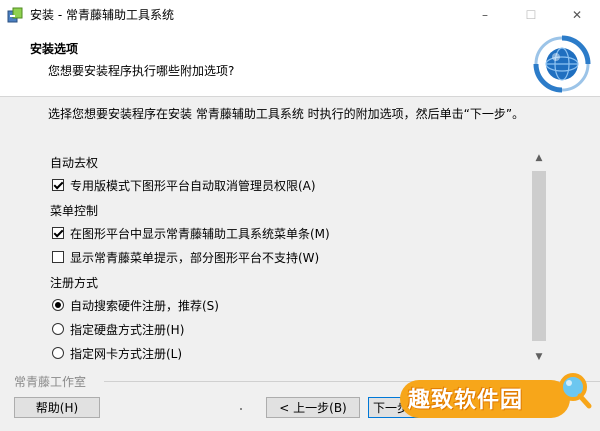  I want to click on page-subtitle: 您想要安装程序执行哪些附加选项?, so click(141, 71).